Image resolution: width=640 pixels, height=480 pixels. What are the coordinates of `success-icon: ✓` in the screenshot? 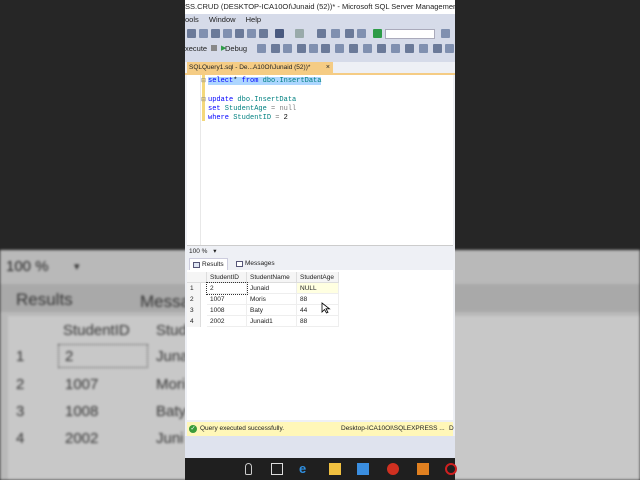 It's located at (193, 429).